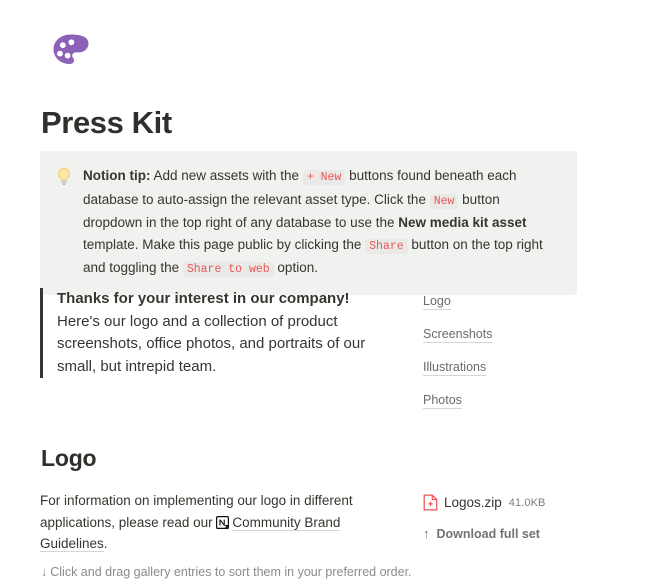 This screenshot has width=650, height=587. What do you see at coordinates (488, 533) in the screenshot?
I see `download-full-set-label: Download full set` at bounding box center [488, 533].